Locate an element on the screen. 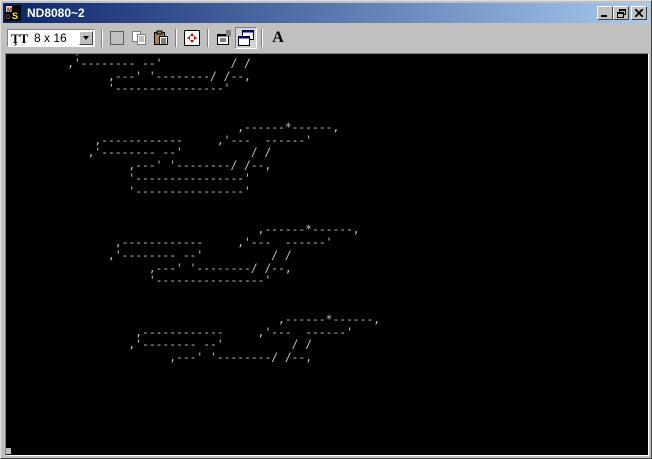  background-button is located at coordinates (246, 38).